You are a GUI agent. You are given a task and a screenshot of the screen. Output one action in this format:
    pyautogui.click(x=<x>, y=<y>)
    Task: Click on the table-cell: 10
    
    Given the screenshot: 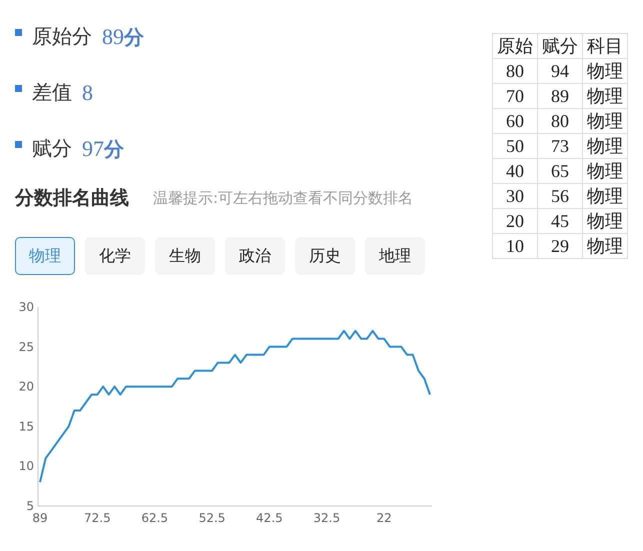 What is the action you would take?
    pyautogui.click(x=515, y=246)
    